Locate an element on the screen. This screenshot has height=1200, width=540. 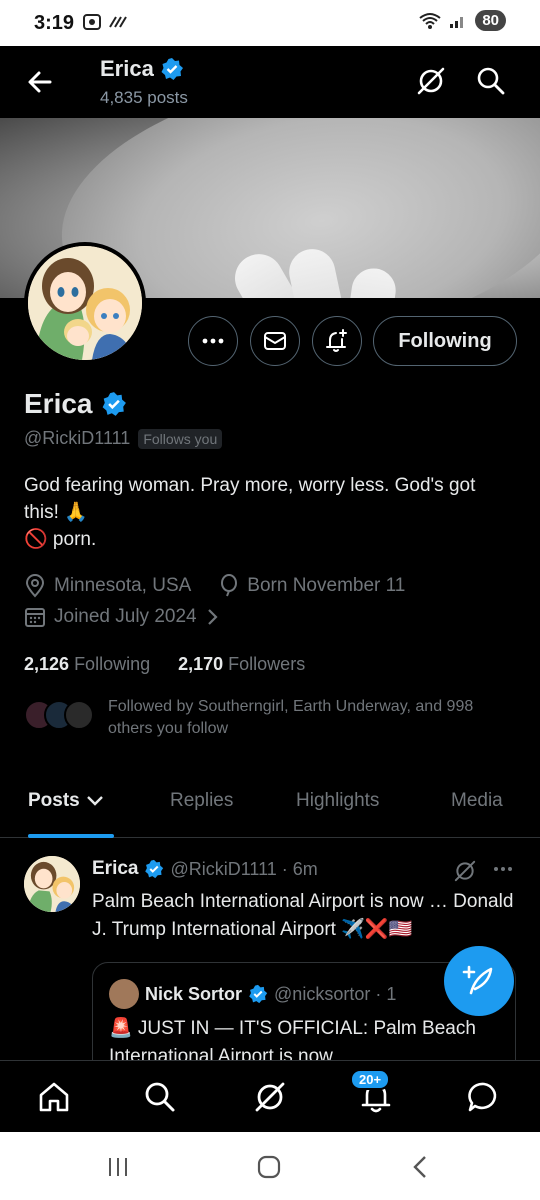
notify-button is located at coordinates (337, 341).